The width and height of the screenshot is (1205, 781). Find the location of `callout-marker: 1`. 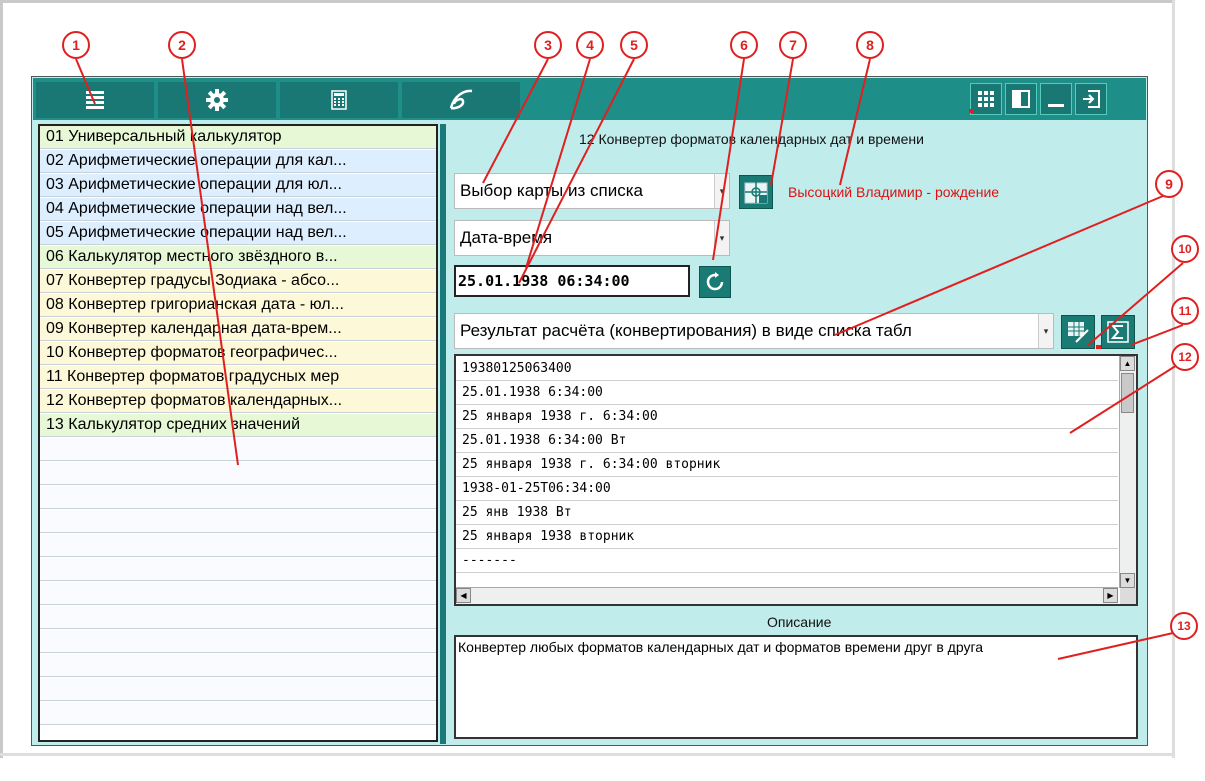

callout-marker: 1 is located at coordinates (76, 45).